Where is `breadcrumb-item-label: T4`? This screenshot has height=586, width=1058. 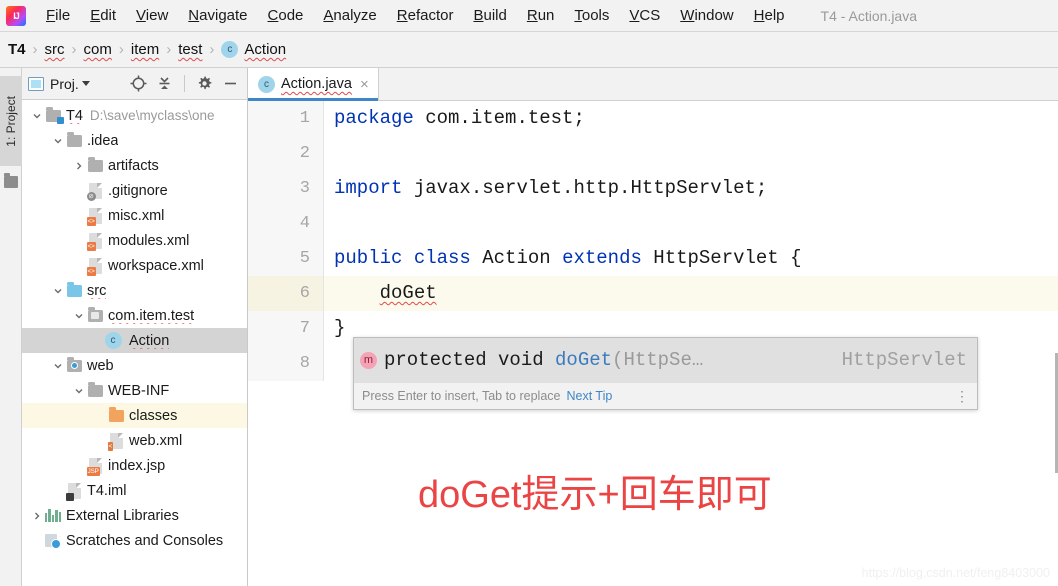
breadcrumb-item-label: T4 is located at coordinates (17, 49).